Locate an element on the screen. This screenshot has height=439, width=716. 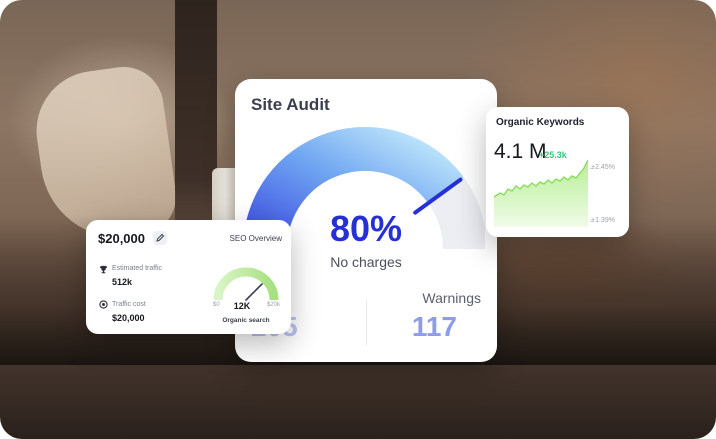
gauge-caption: Organic search is located at coordinates (246, 320).